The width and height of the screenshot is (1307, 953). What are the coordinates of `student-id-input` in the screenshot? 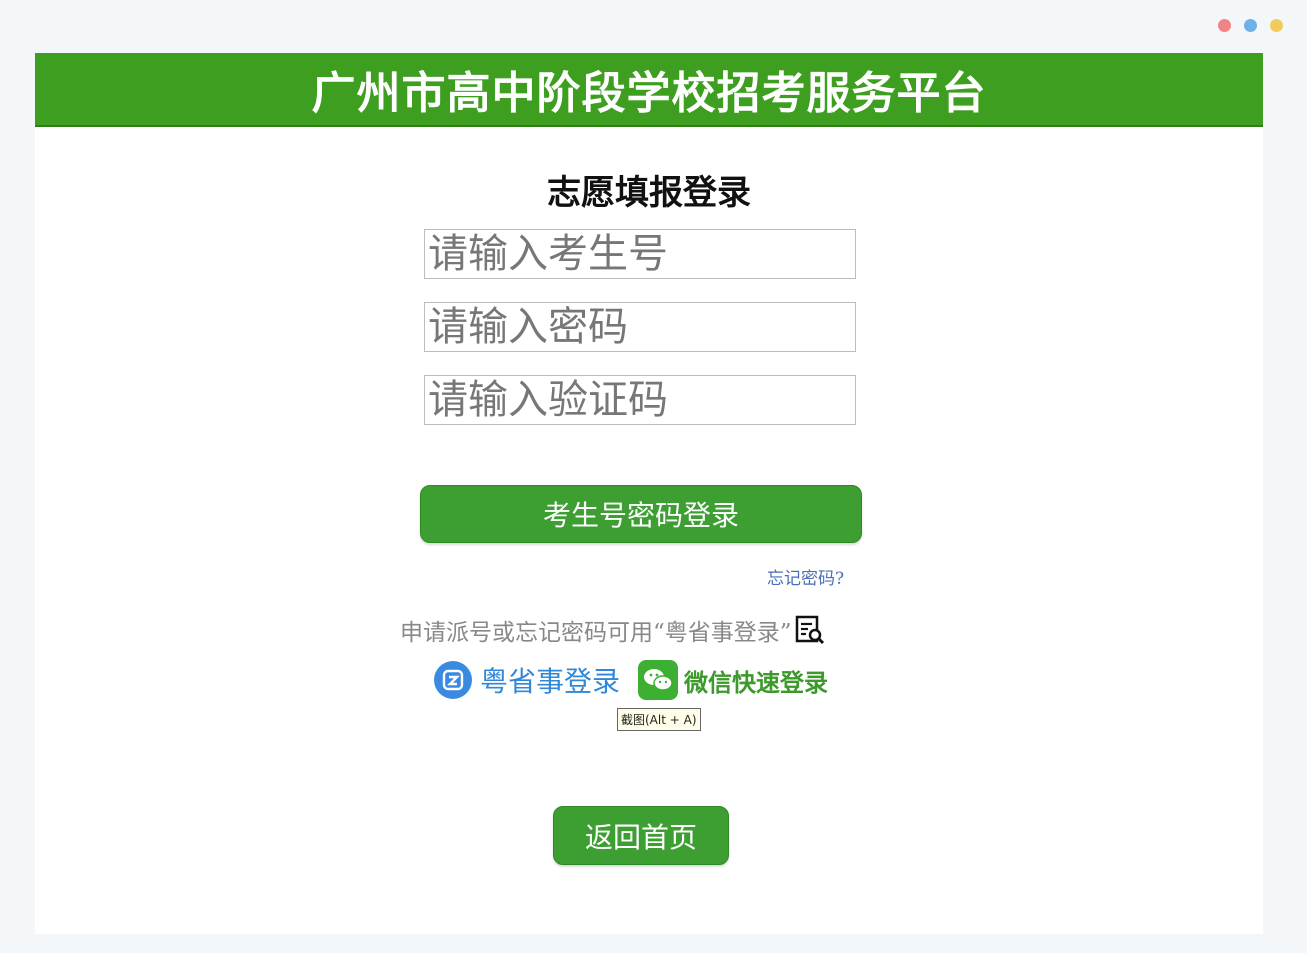 It's located at (640, 254).